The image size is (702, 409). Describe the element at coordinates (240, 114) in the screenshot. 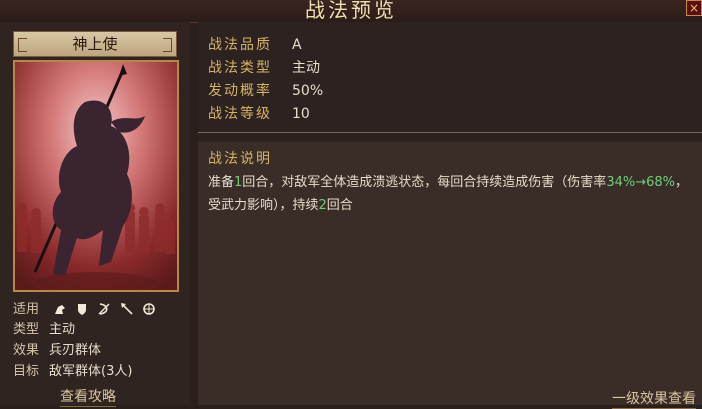

I see `property-label: 战法等级` at that location.